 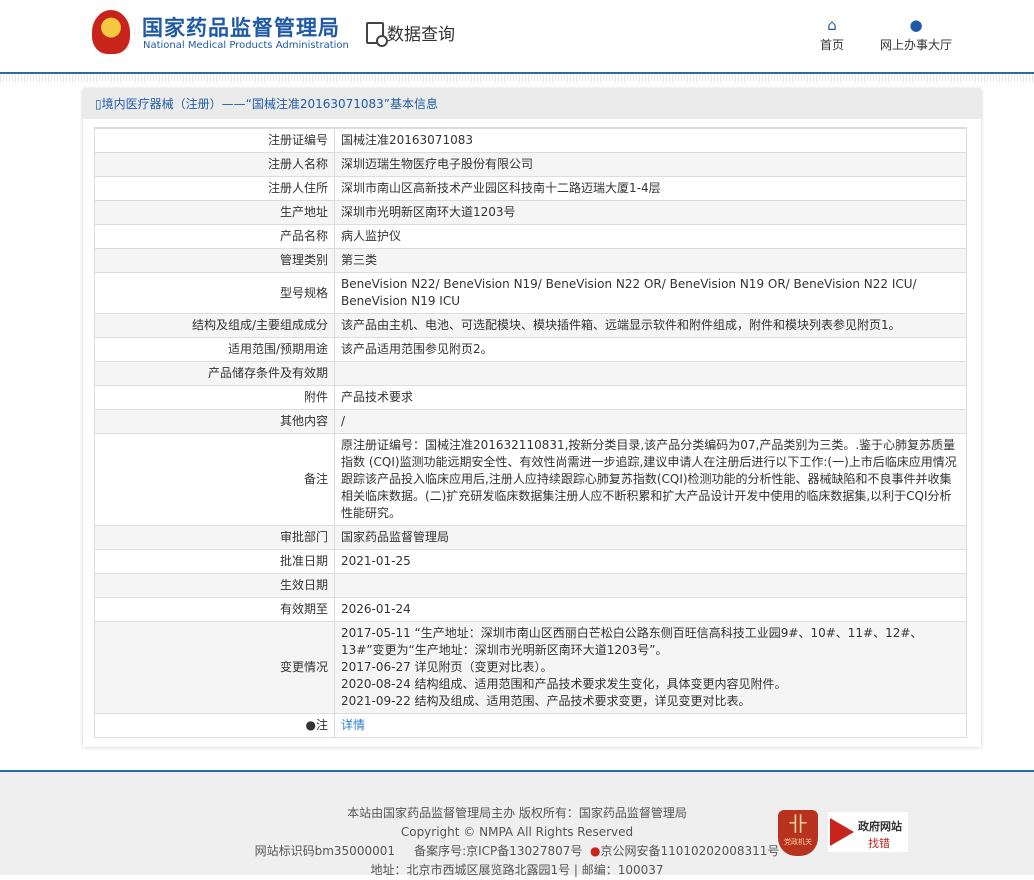 I want to click on row-label: 有效期至, so click(x=214, y=609).